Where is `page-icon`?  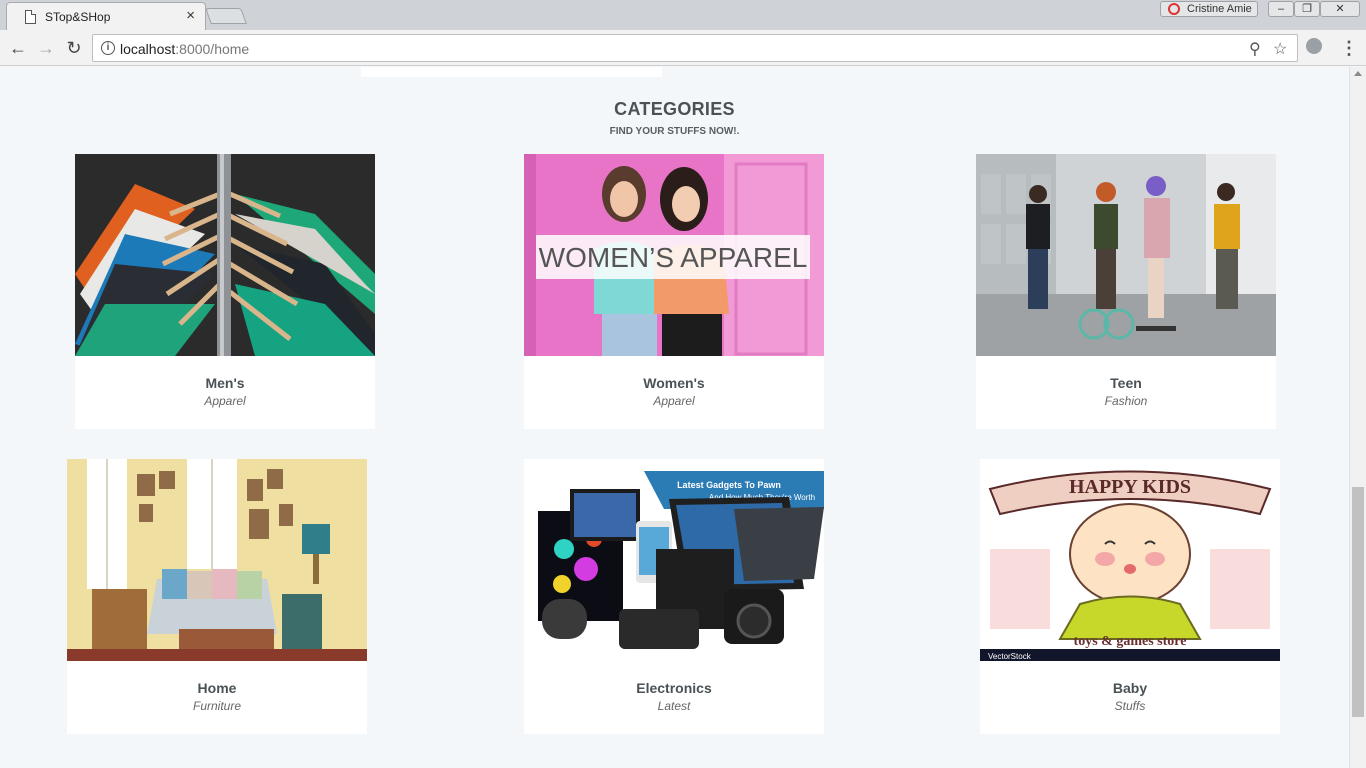 page-icon is located at coordinates (30, 17).